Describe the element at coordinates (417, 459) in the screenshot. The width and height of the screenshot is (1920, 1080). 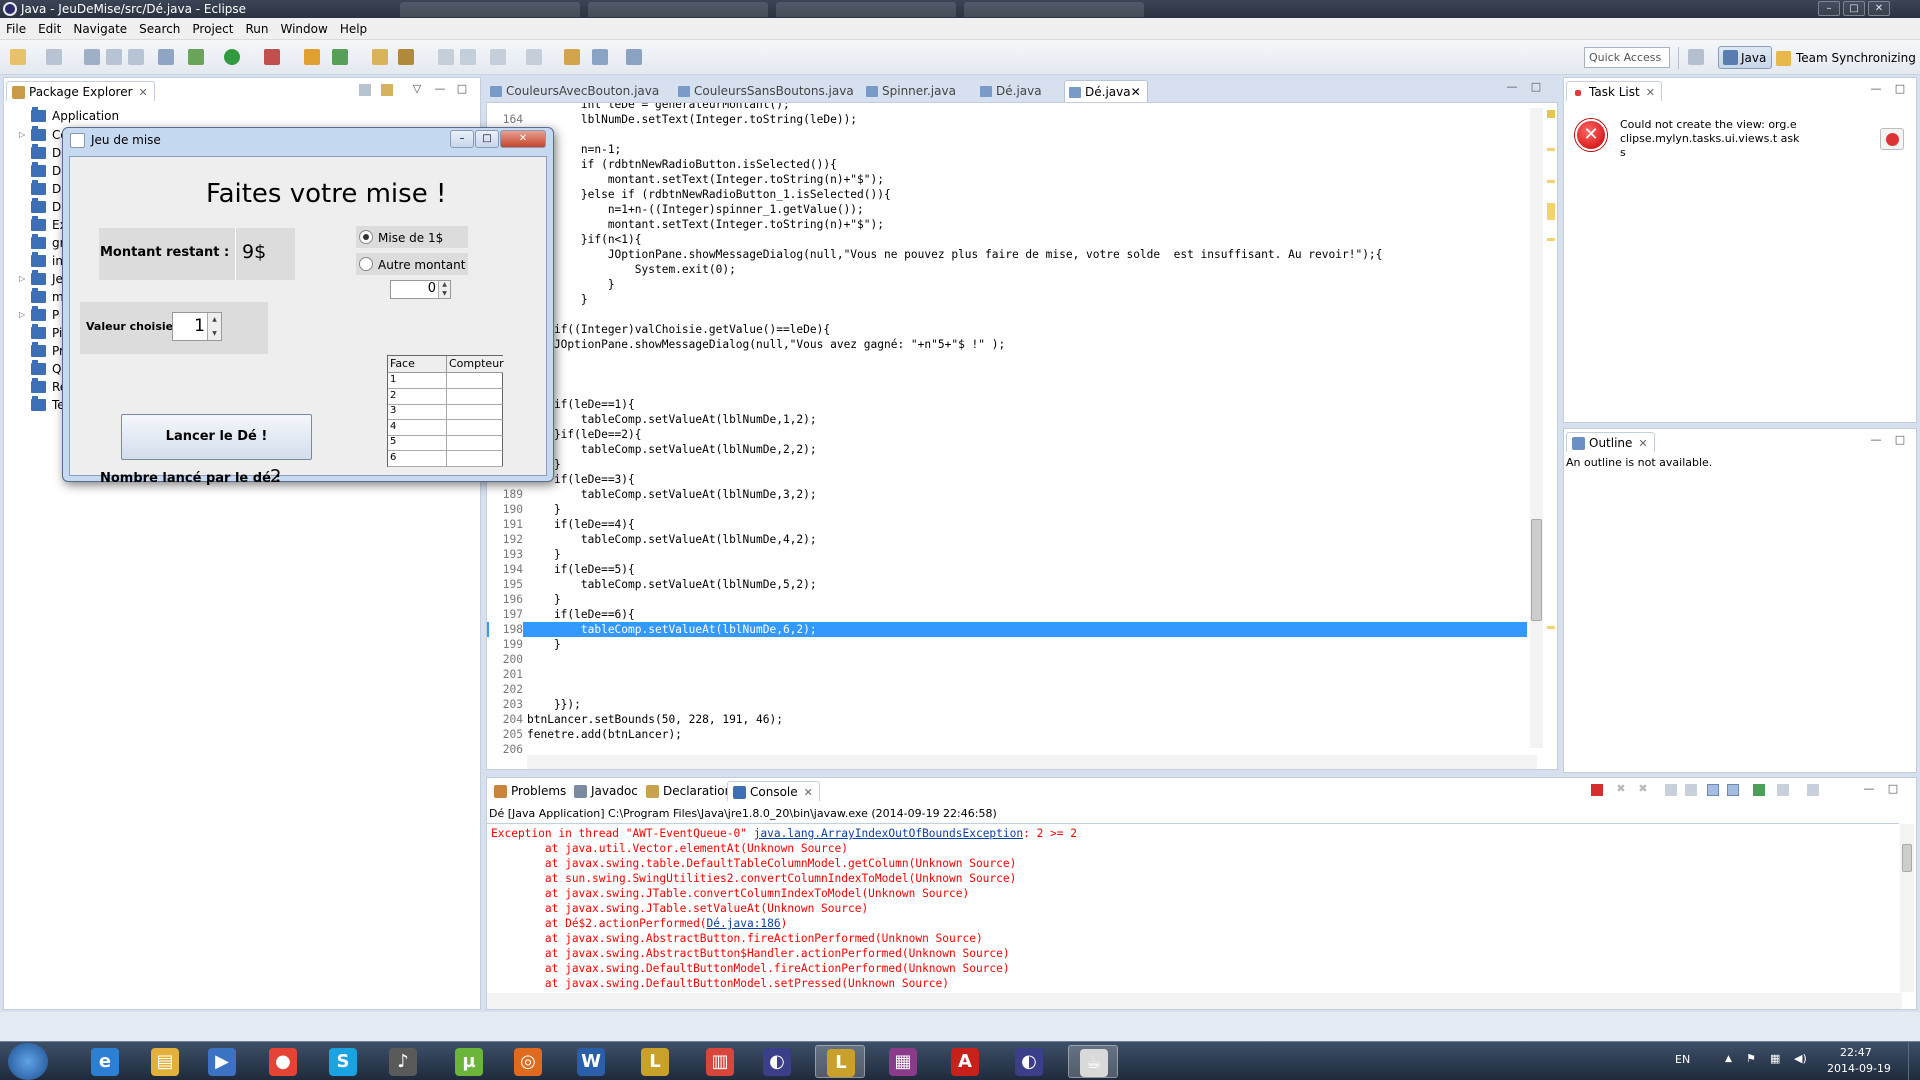
I see `table-cell-face: 6` at that location.